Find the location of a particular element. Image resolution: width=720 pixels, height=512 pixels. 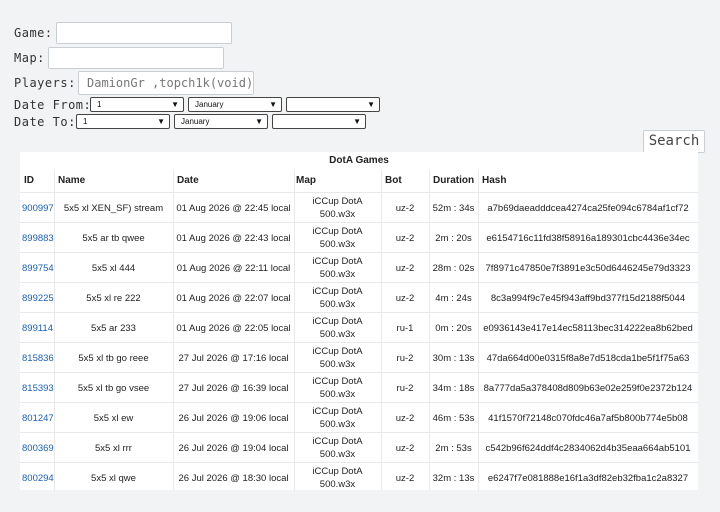

cell-hash-text: e6154716c11fd38f58916a189301cbc4436e34ec is located at coordinates (588, 238).